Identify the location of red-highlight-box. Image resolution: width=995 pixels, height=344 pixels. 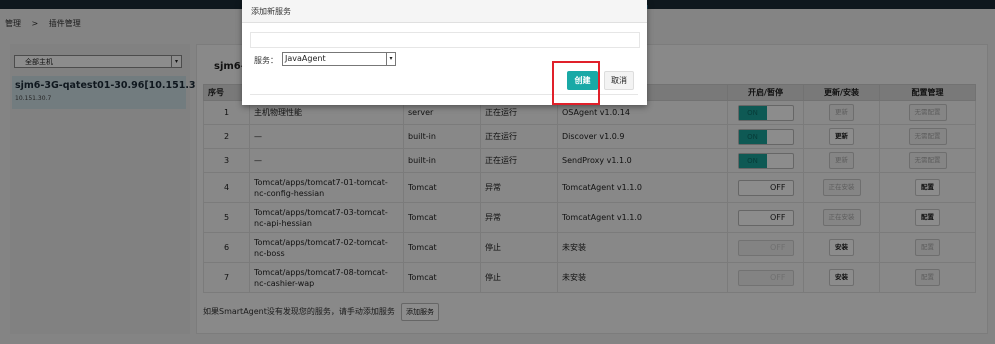
(576, 83).